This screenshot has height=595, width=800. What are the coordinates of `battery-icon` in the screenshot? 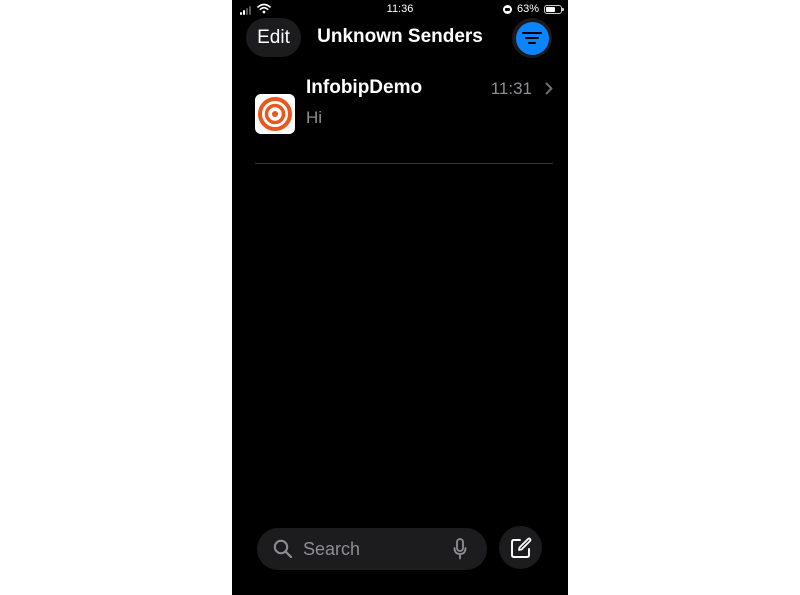 It's located at (554, 9).